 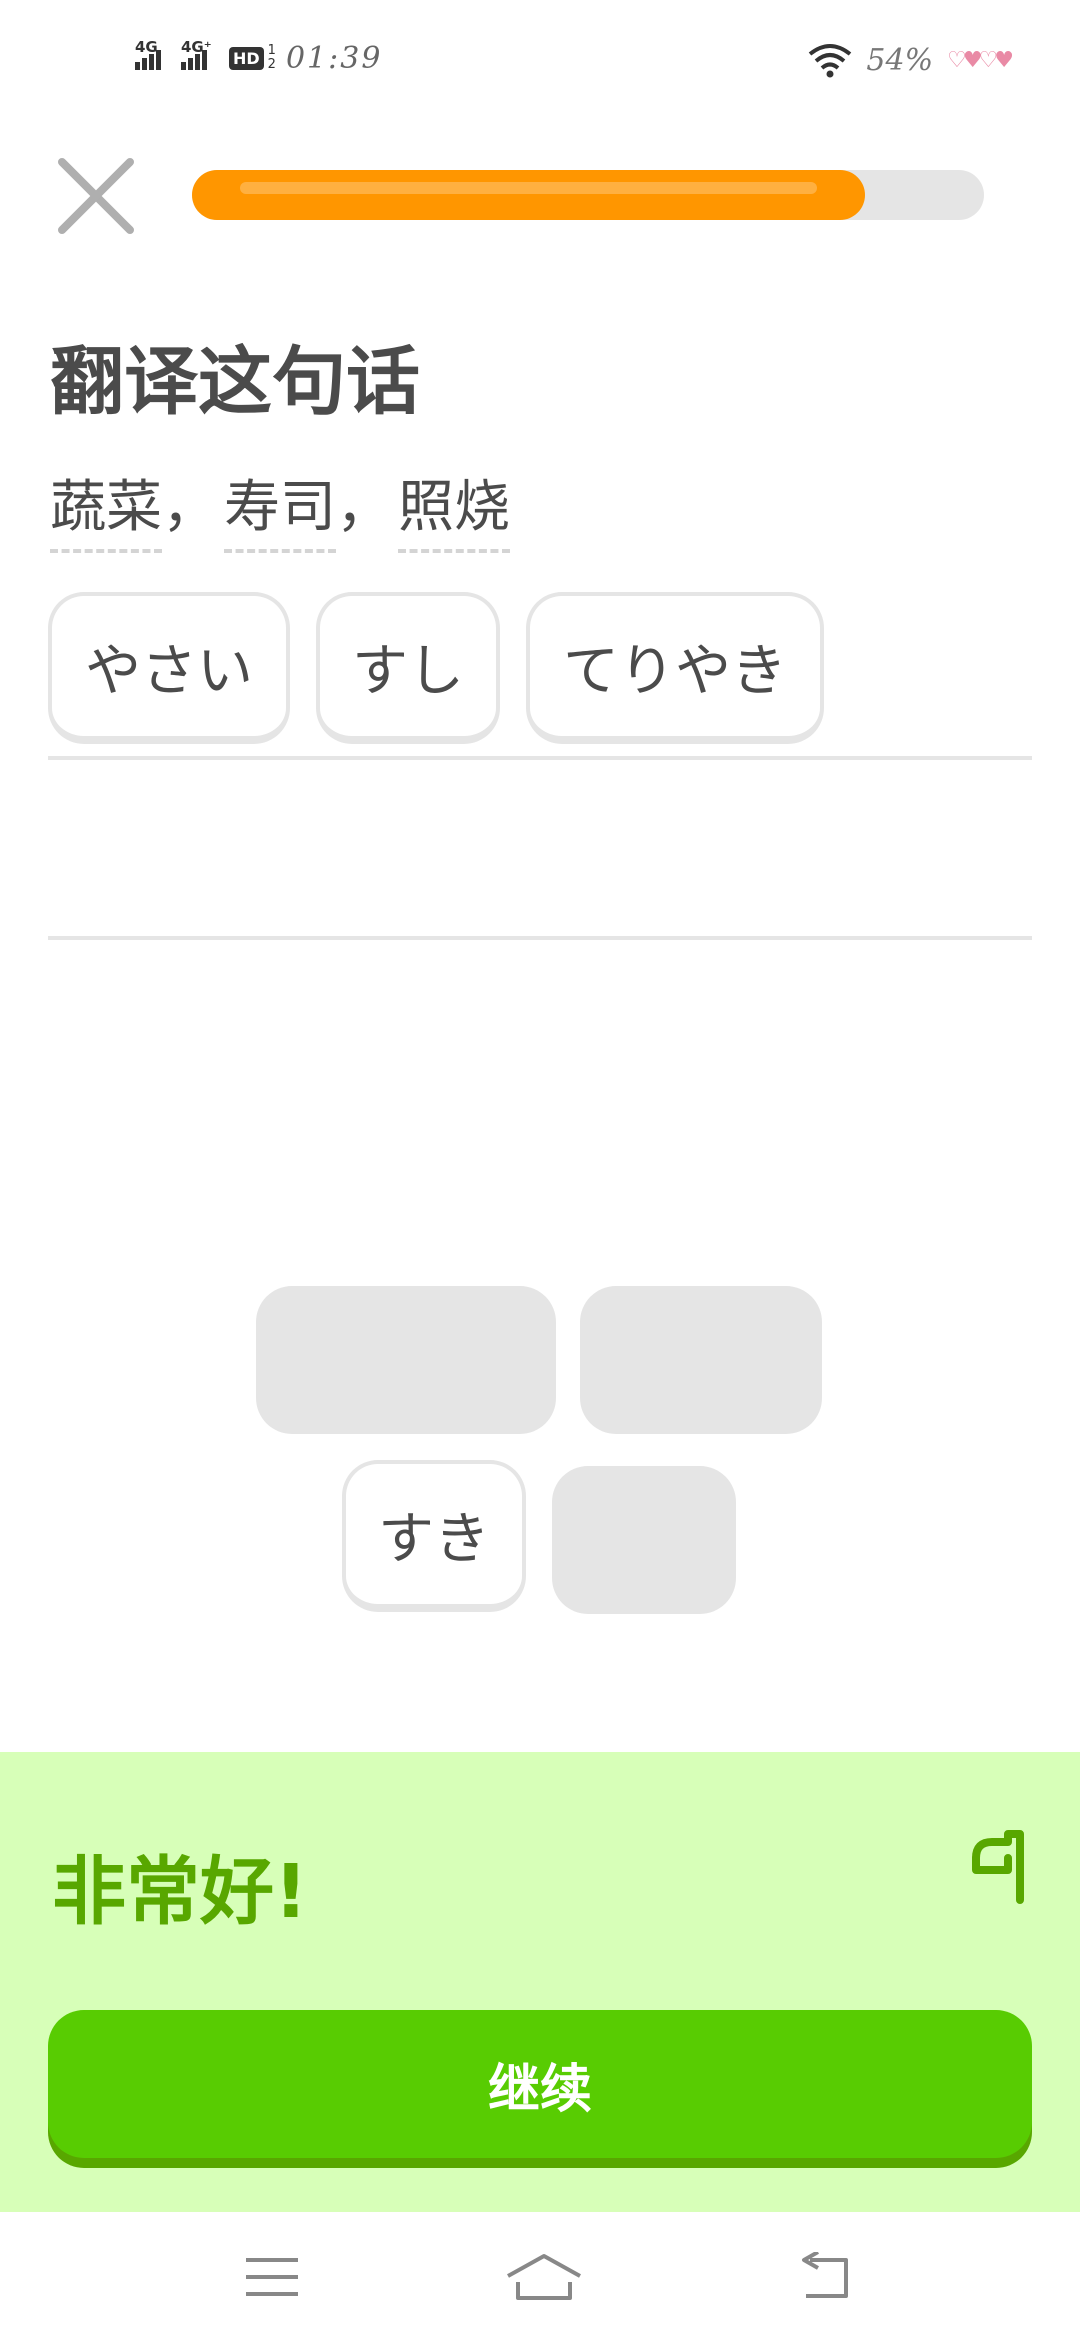 What do you see at coordinates (434, 1536) in the screenshot?
I see `word-bank-chip-suki: すき` at bounding box center [434, 1536].